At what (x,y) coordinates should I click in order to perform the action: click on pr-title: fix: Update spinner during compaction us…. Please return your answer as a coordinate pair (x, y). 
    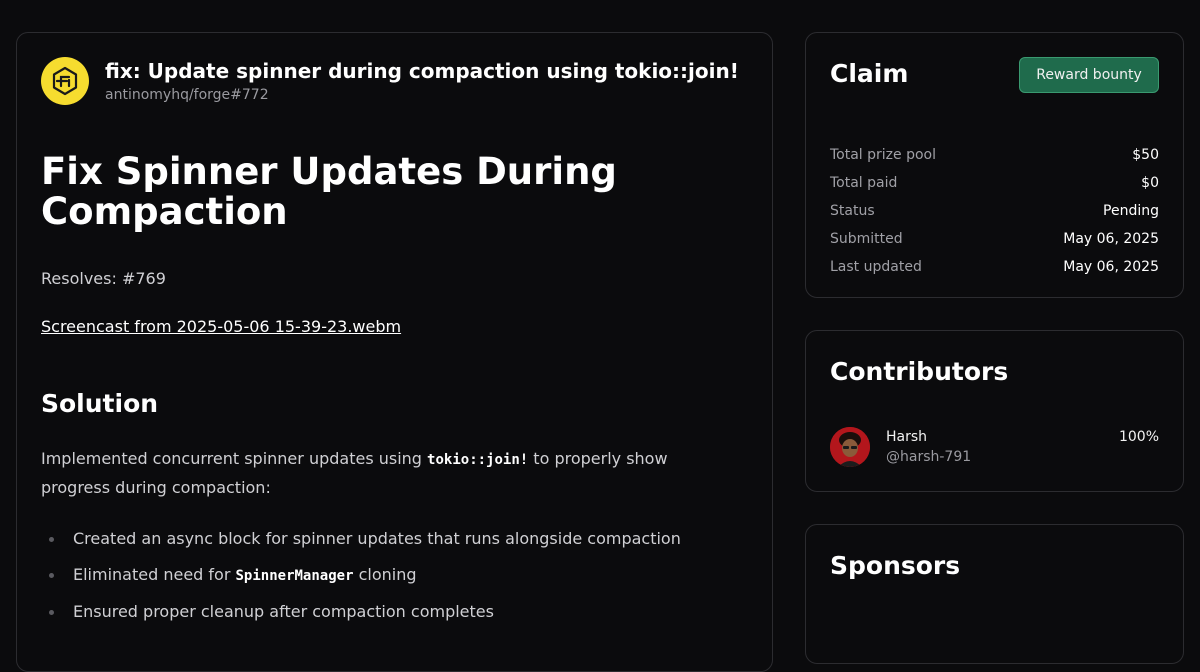
    Looking at the image, I should click on (422, 71).